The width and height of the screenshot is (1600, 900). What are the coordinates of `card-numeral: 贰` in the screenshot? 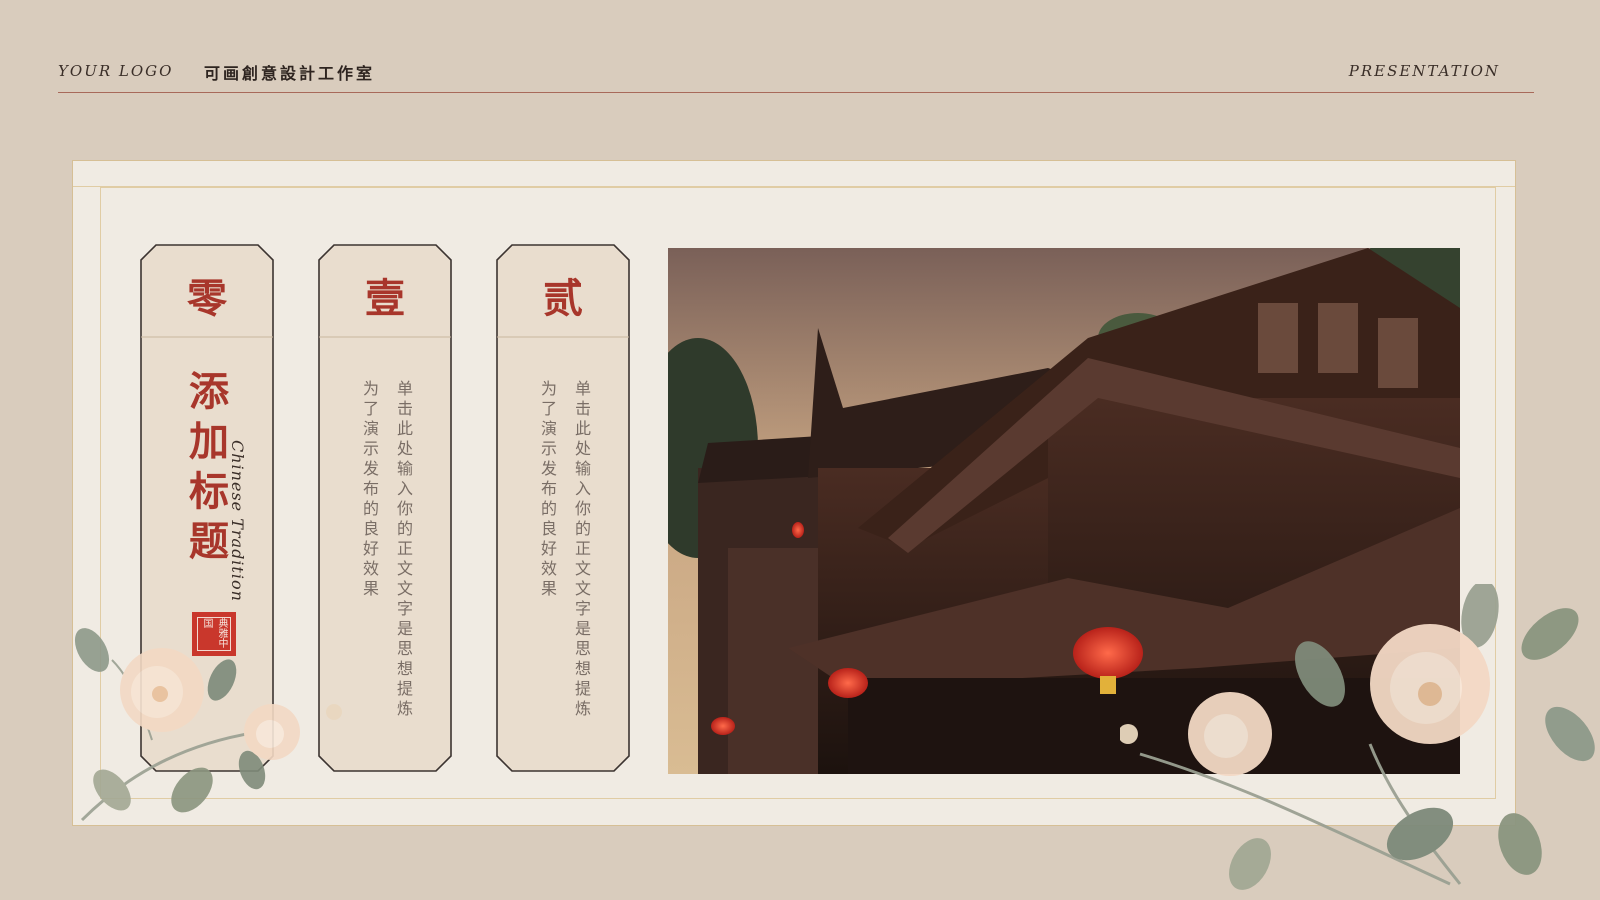 It's located at (563, 298).